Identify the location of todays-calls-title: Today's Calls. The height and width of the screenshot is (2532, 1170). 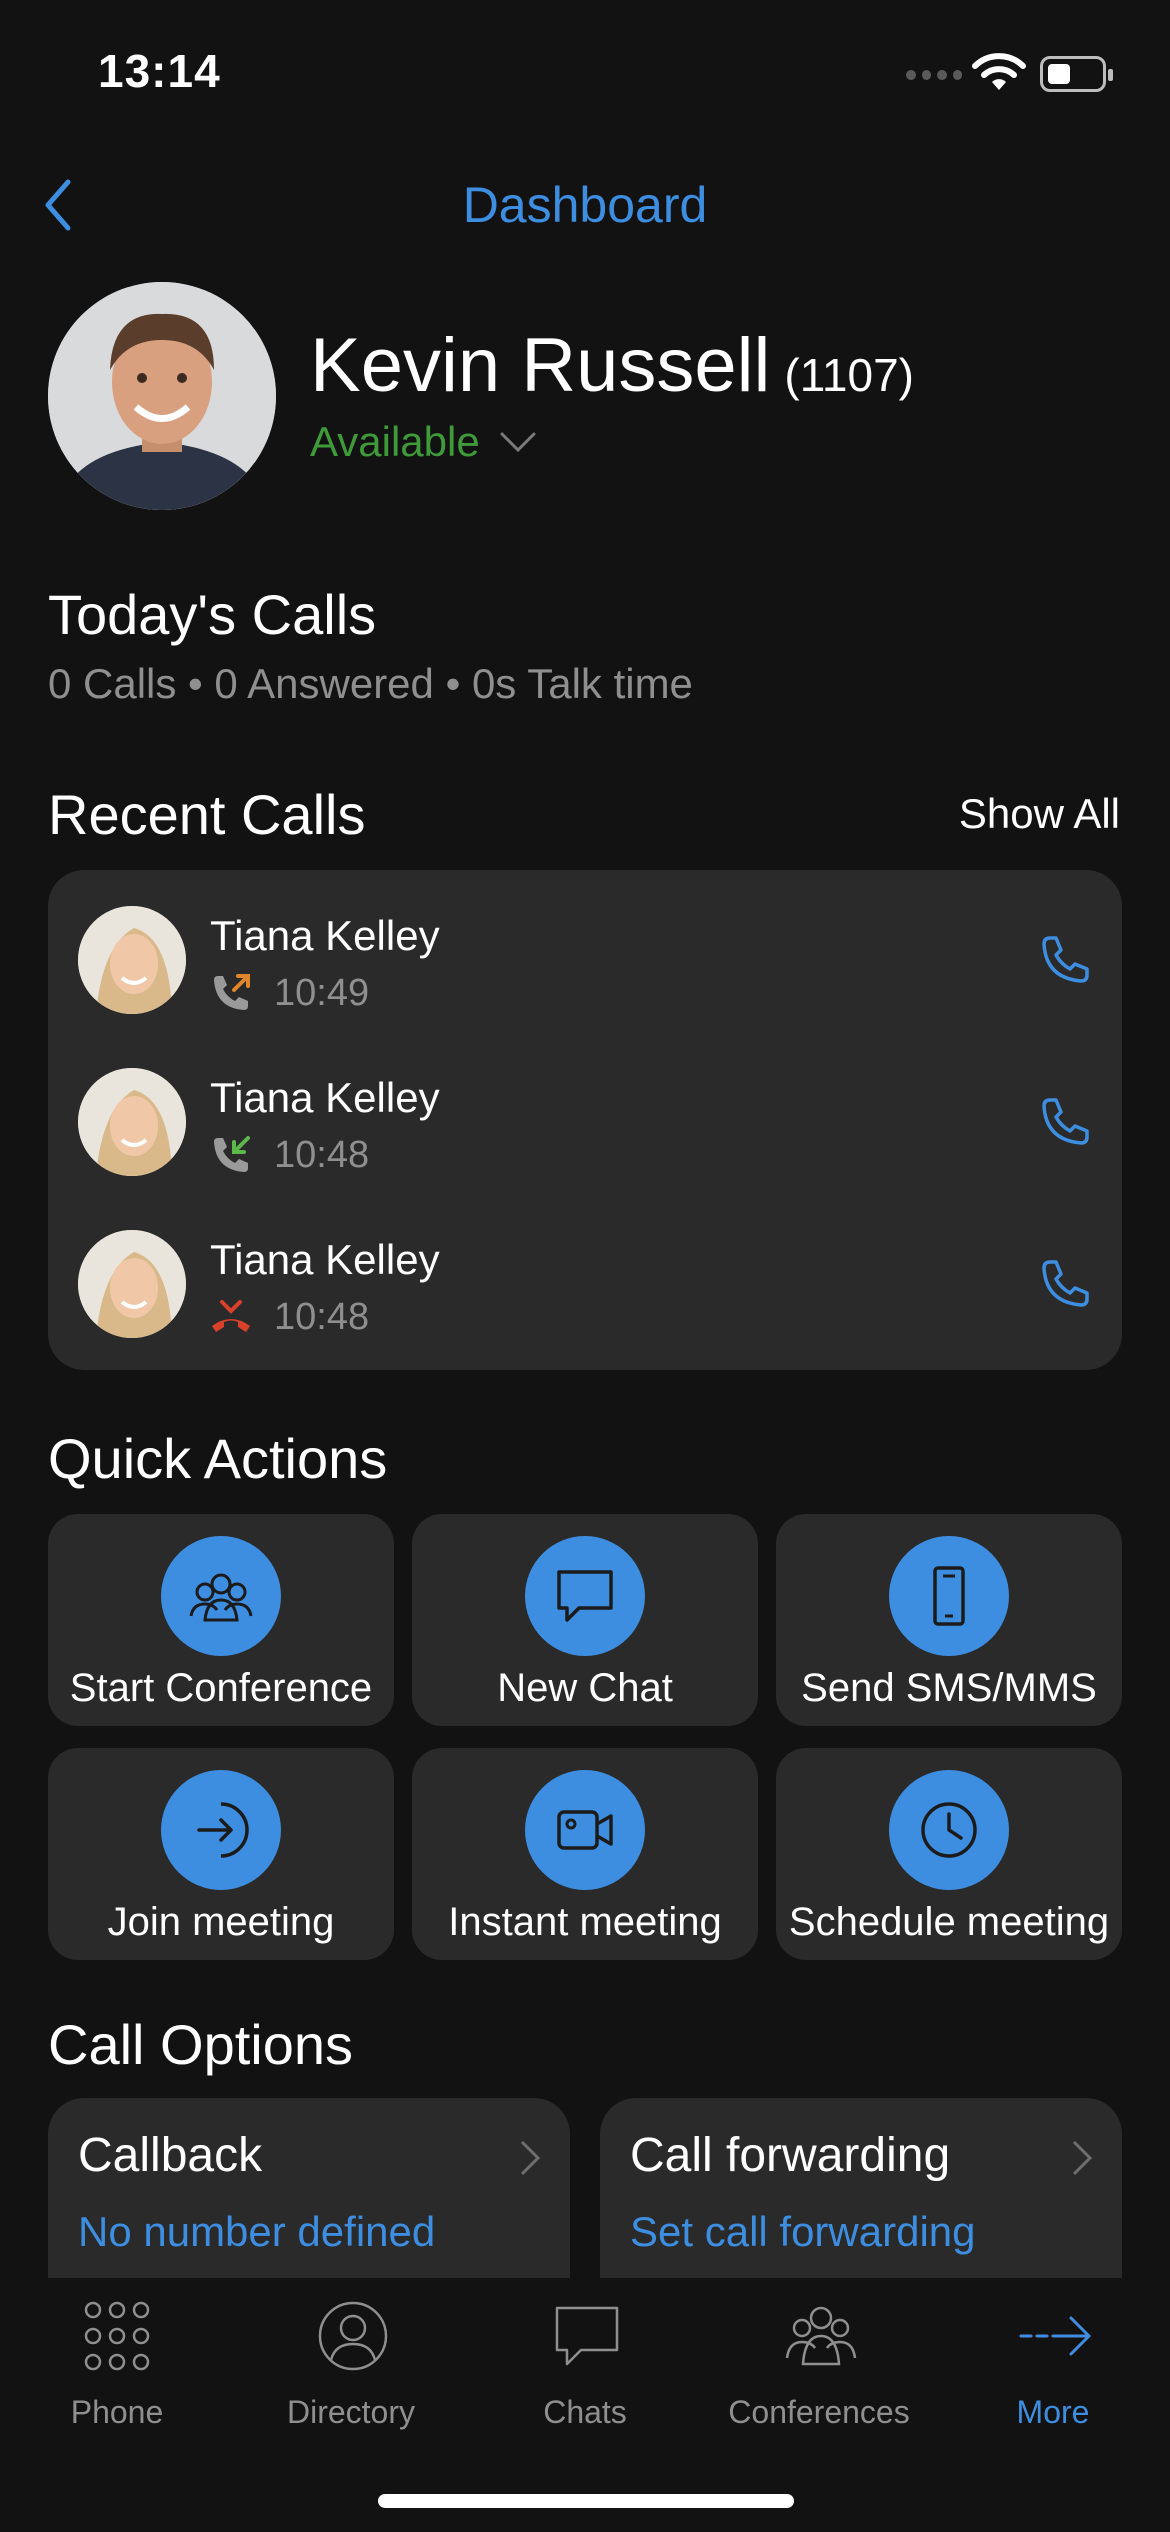
(212, 614).